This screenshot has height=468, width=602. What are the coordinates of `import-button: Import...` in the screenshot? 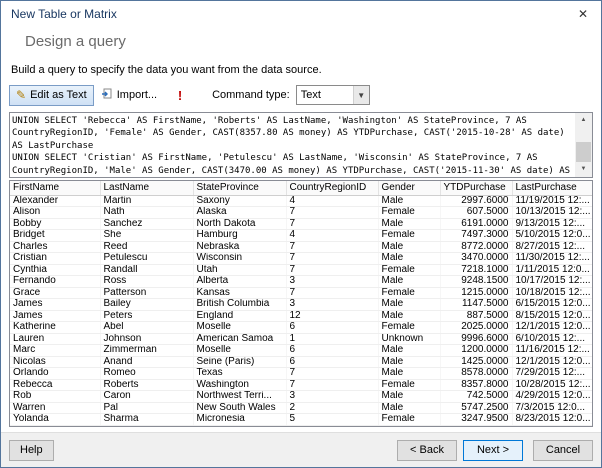 It's located at (129, 95).